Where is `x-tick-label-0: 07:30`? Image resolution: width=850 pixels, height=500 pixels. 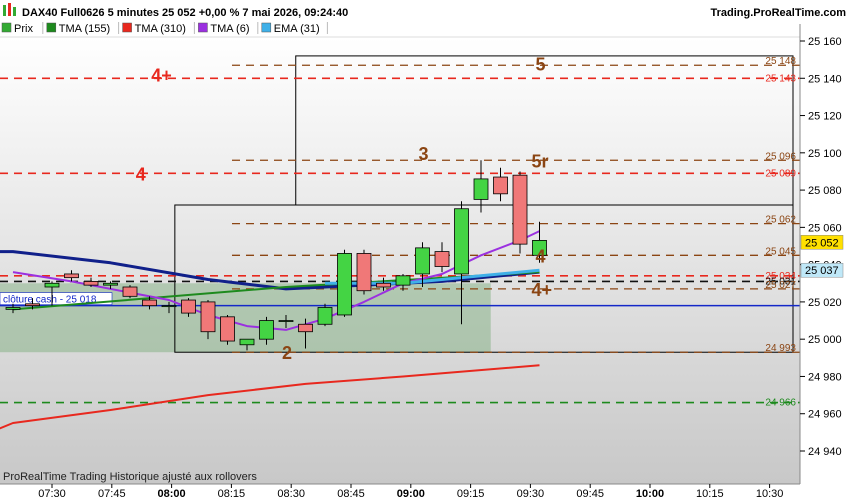
x-tick-label-0: 07:30 is located at coordinates (52, 494).